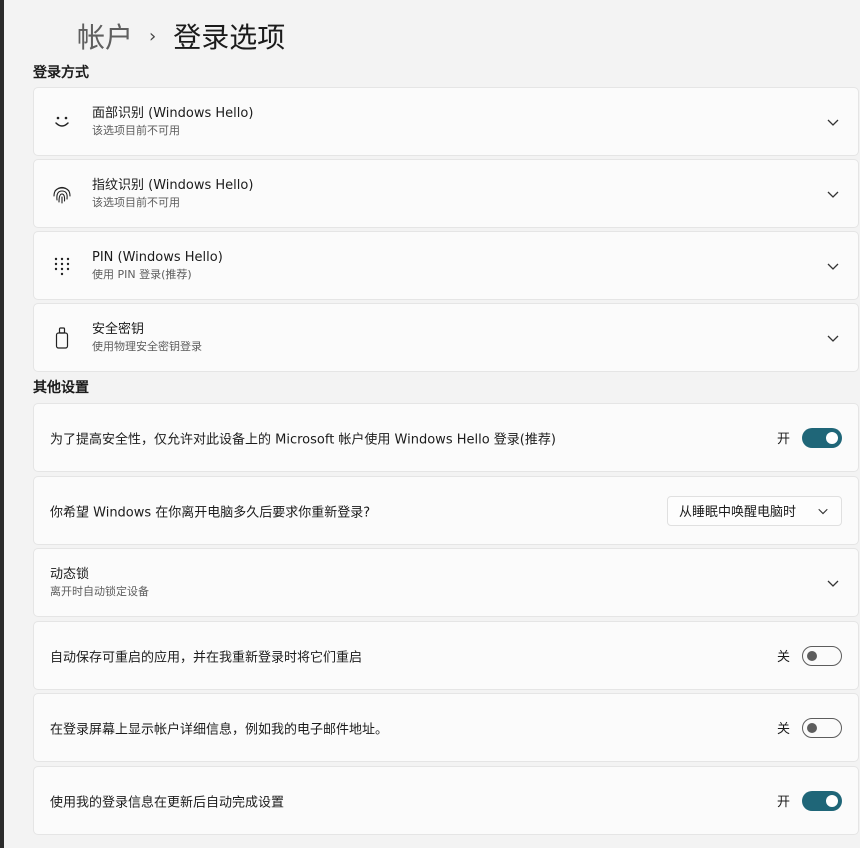 The image size is (860, 848). I want to click on pin-card: PIN (Windows Hello) 使用 PIN 登录(推荐), so click(446, 265).